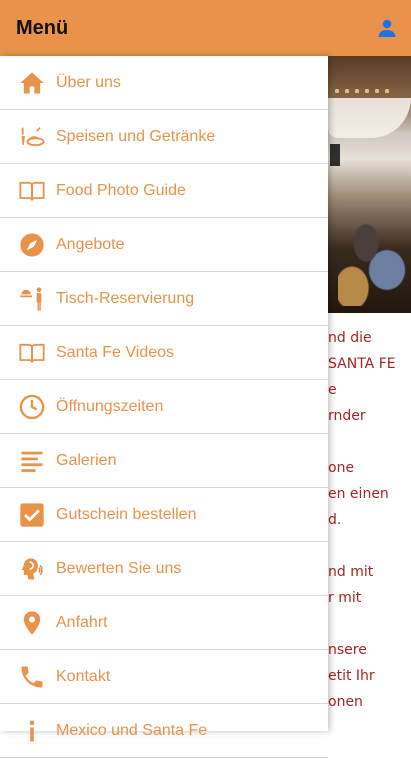  What do you see at coordinates (347, 416) in the screenshot?
I see `background-text-line: rnder` at bounding box center [347, 416].